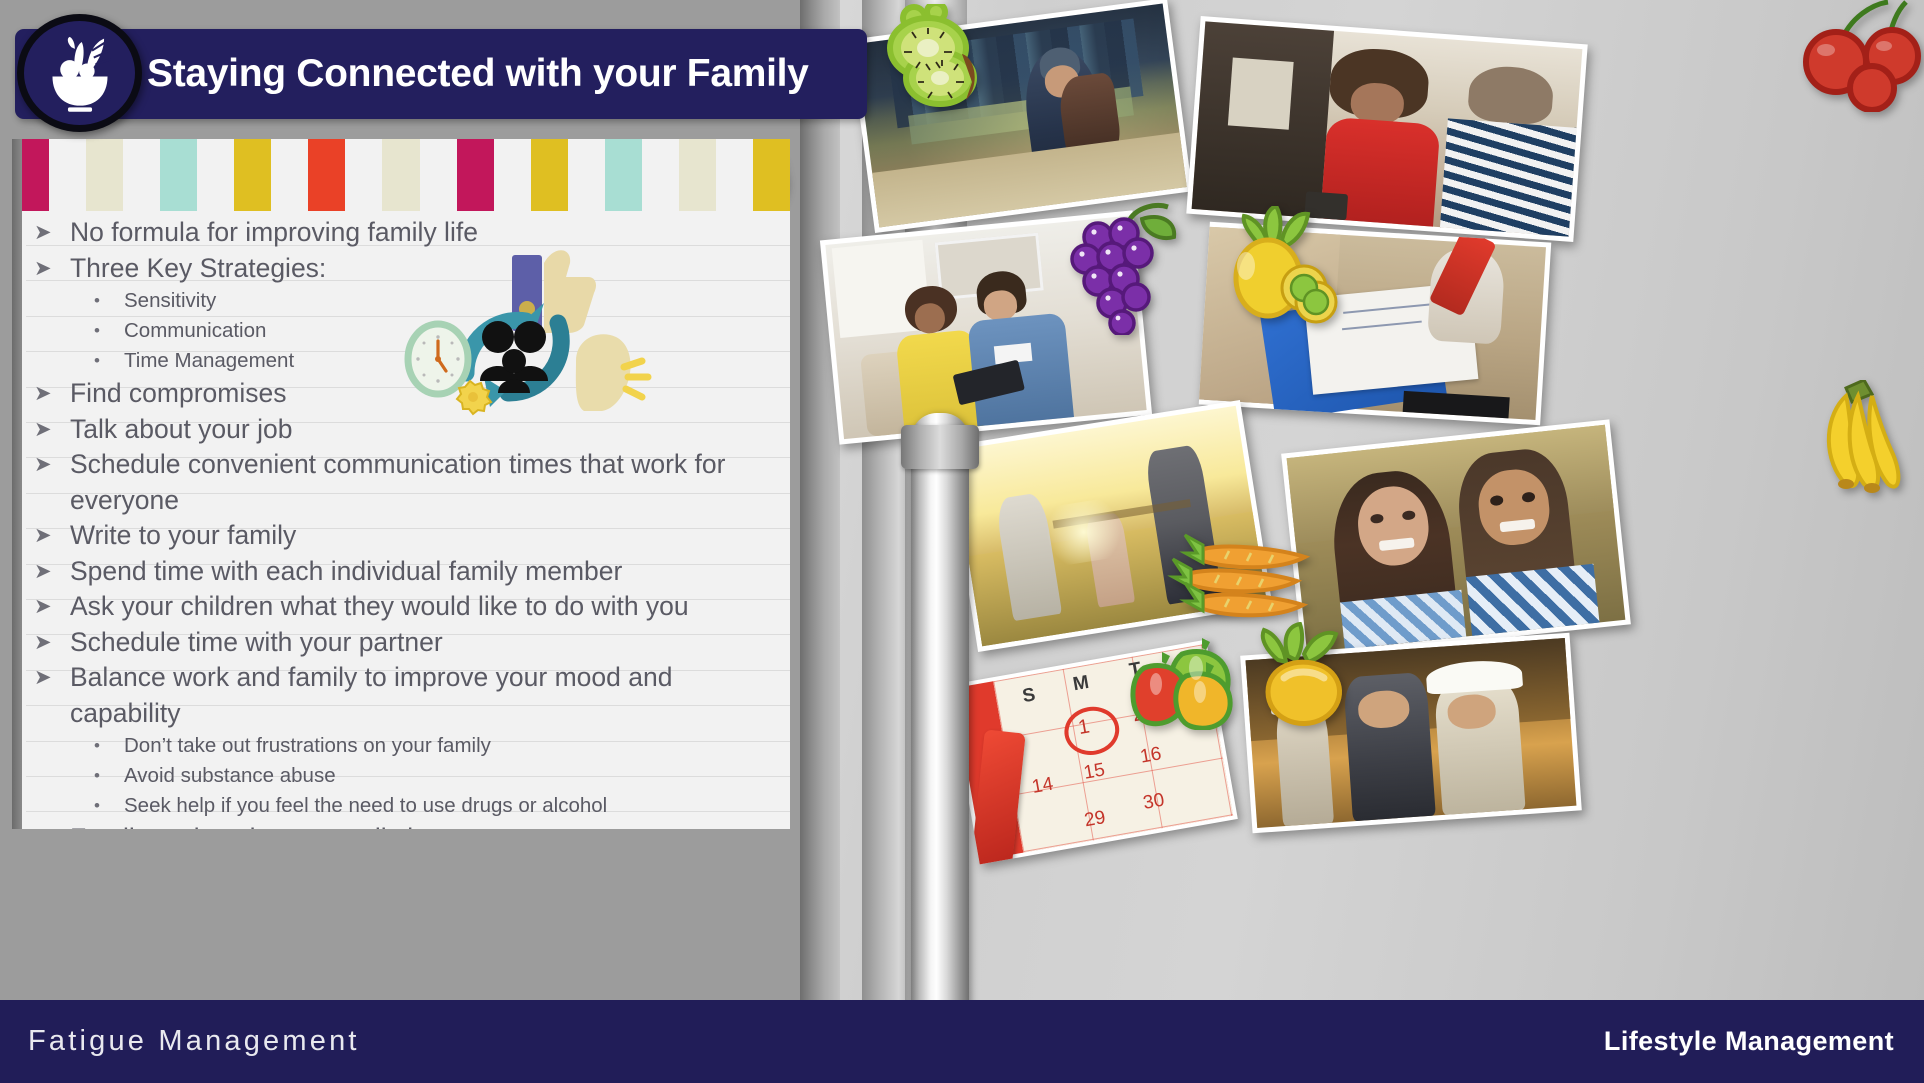  What do you see at coordinates (410, 536) in the screenshot?
I see `bullet-item: ➤ Write to your family` at bounding box center [410, 536].